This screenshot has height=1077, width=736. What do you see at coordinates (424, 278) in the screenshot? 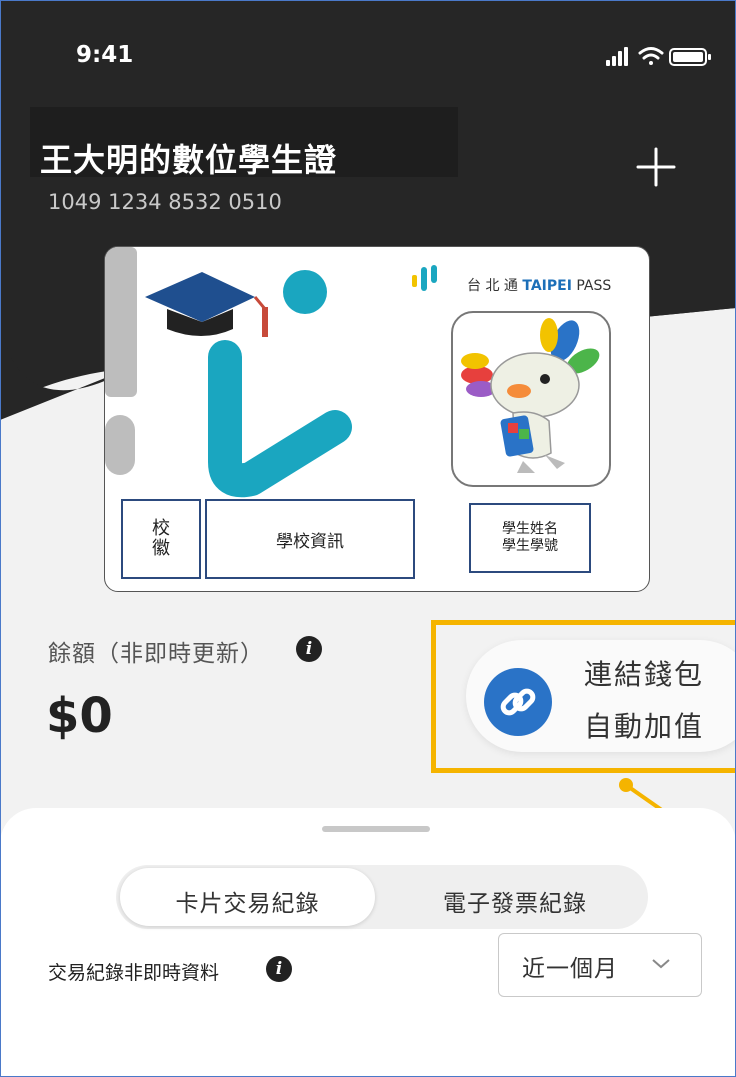
I see `taipei-pass-logo-icon` at bounding box center [424, 278].